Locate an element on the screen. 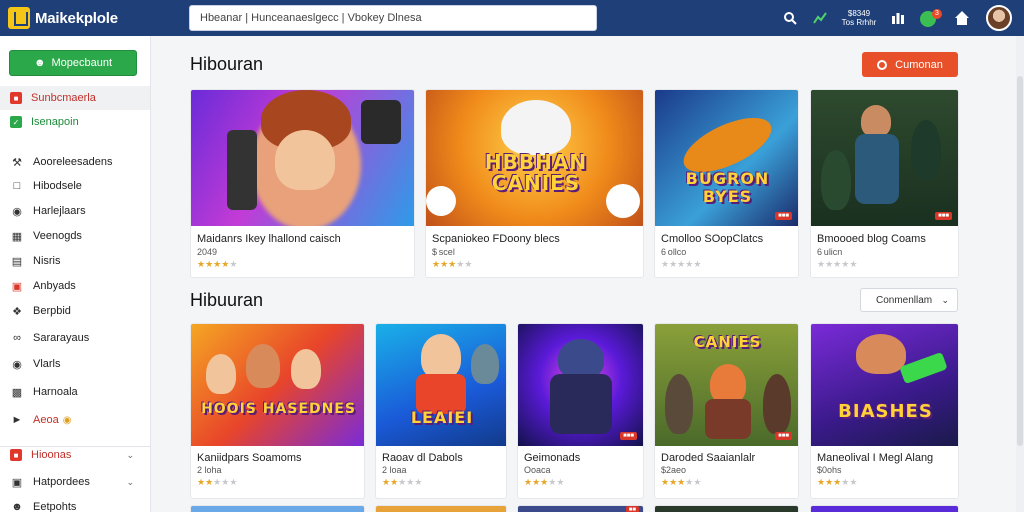  sidebar-item-label: Anbyads is located at coordinates (54, 286).